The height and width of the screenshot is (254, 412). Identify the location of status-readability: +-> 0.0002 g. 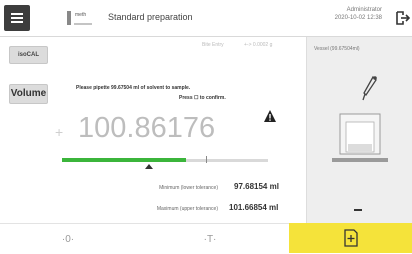
(258, 45).